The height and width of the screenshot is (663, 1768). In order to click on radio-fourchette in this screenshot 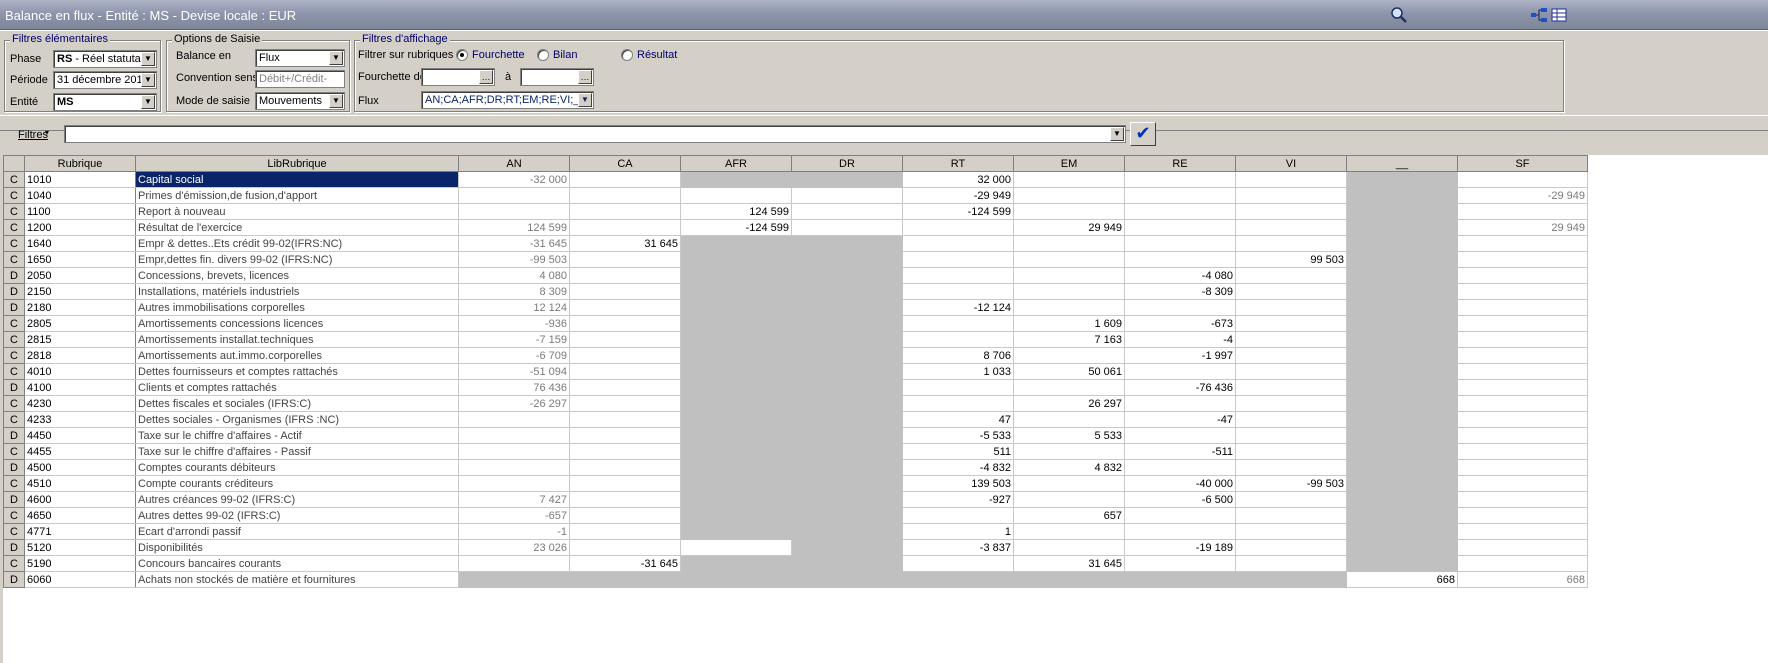, I will do `click(462, 55)`.